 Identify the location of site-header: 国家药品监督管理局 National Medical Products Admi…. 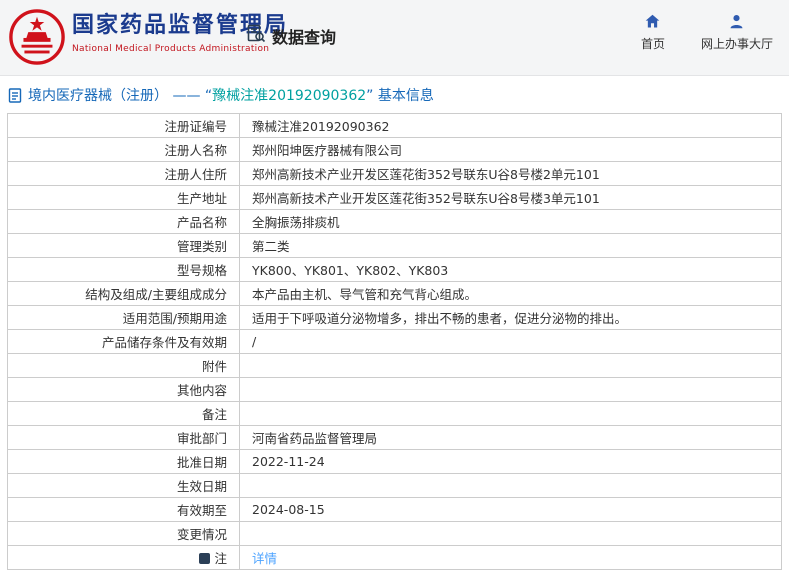
(394, 38).